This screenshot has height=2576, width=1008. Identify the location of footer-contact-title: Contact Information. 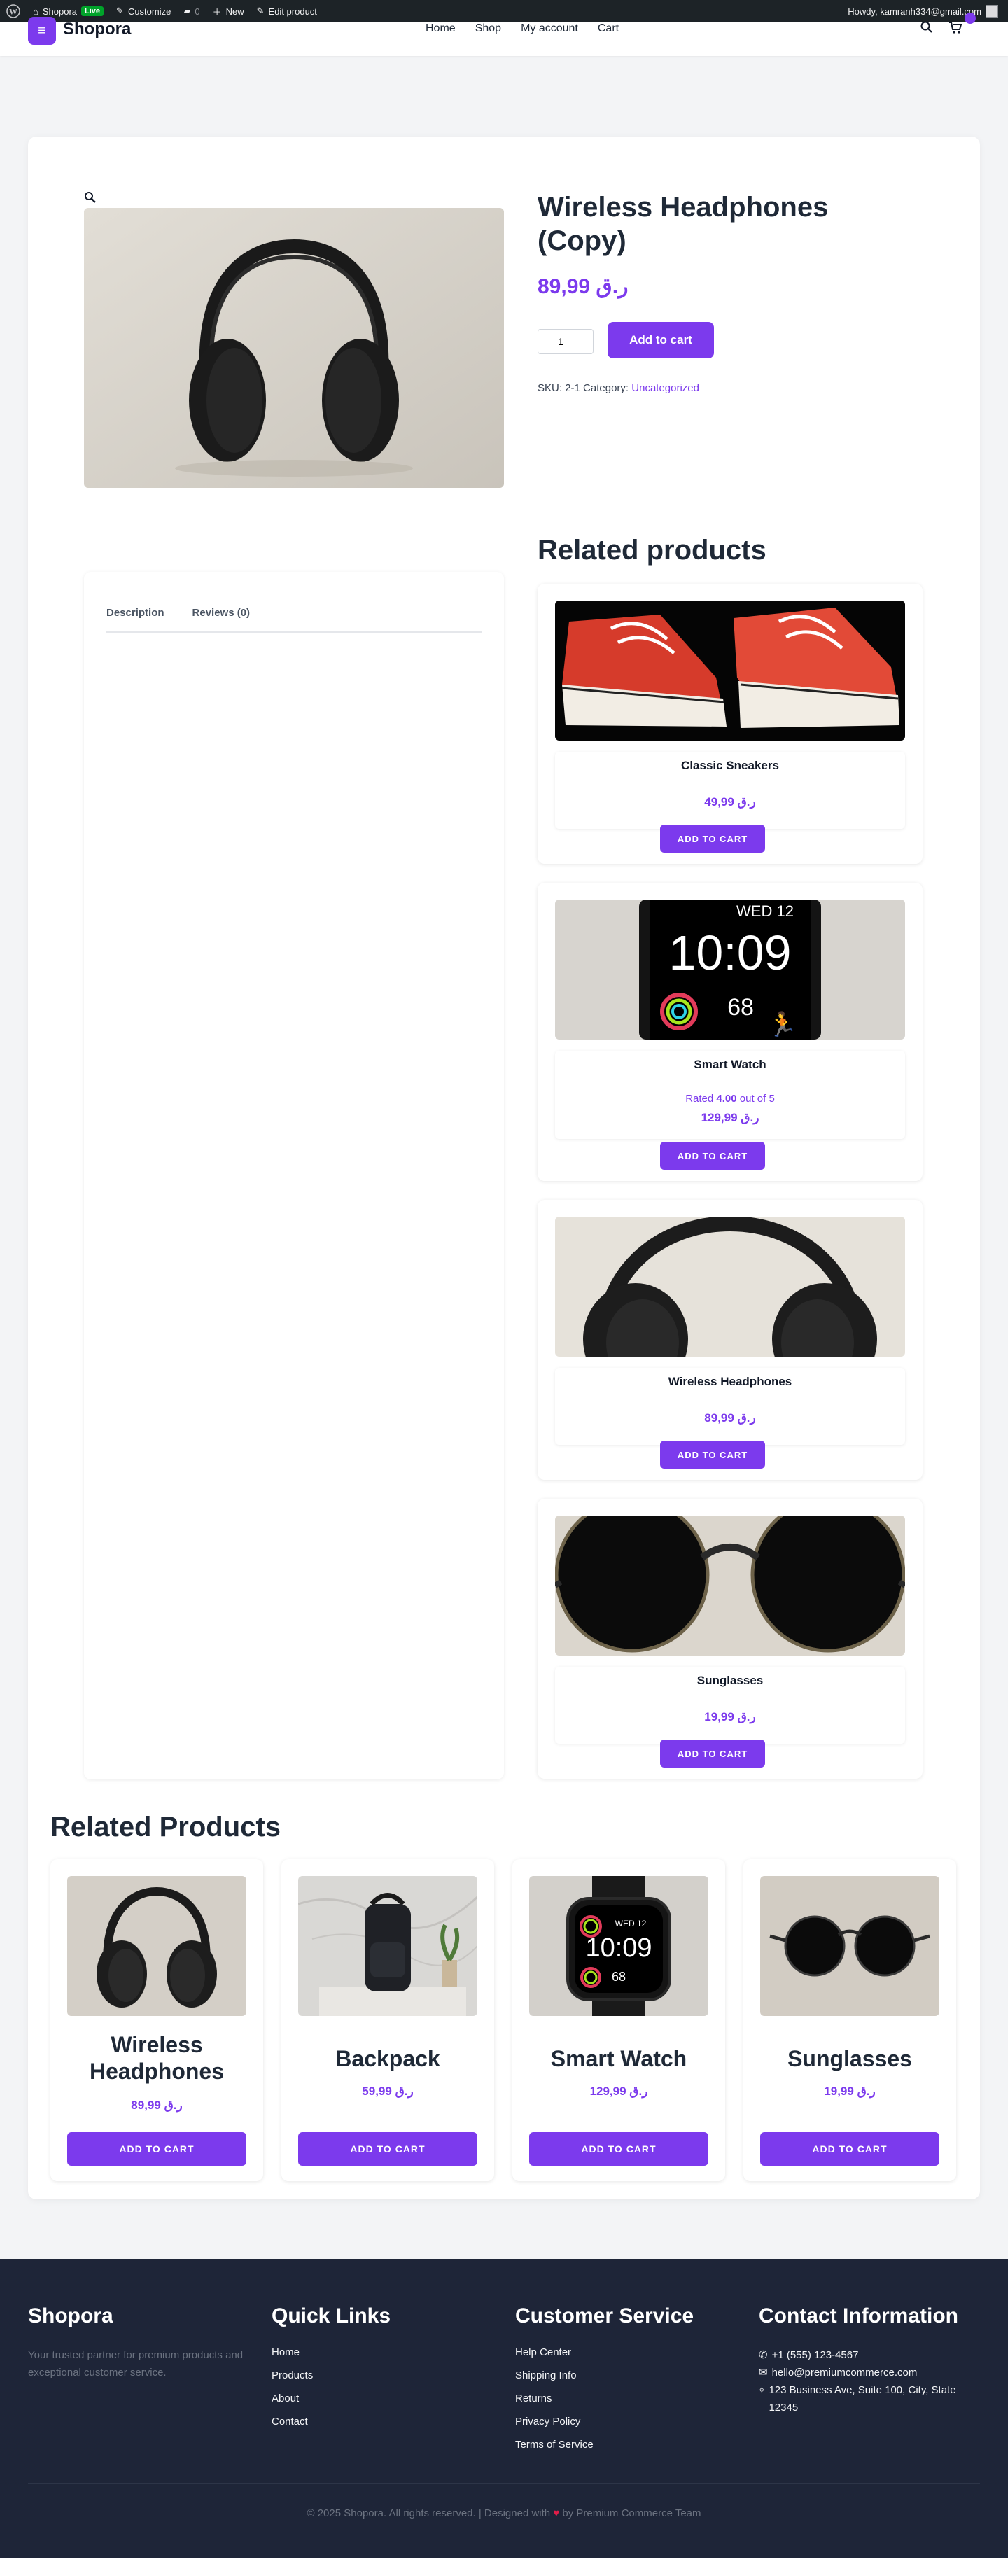
(858, 2316).